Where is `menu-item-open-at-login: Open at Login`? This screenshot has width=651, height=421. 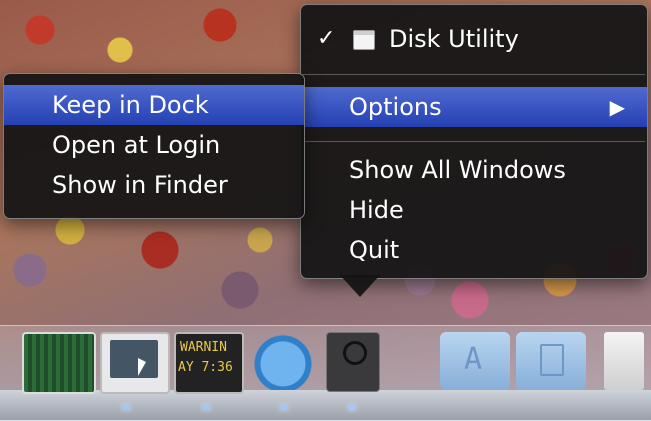 menu-item-open-at-login: Open at Login is located at coordinates (154, 145).